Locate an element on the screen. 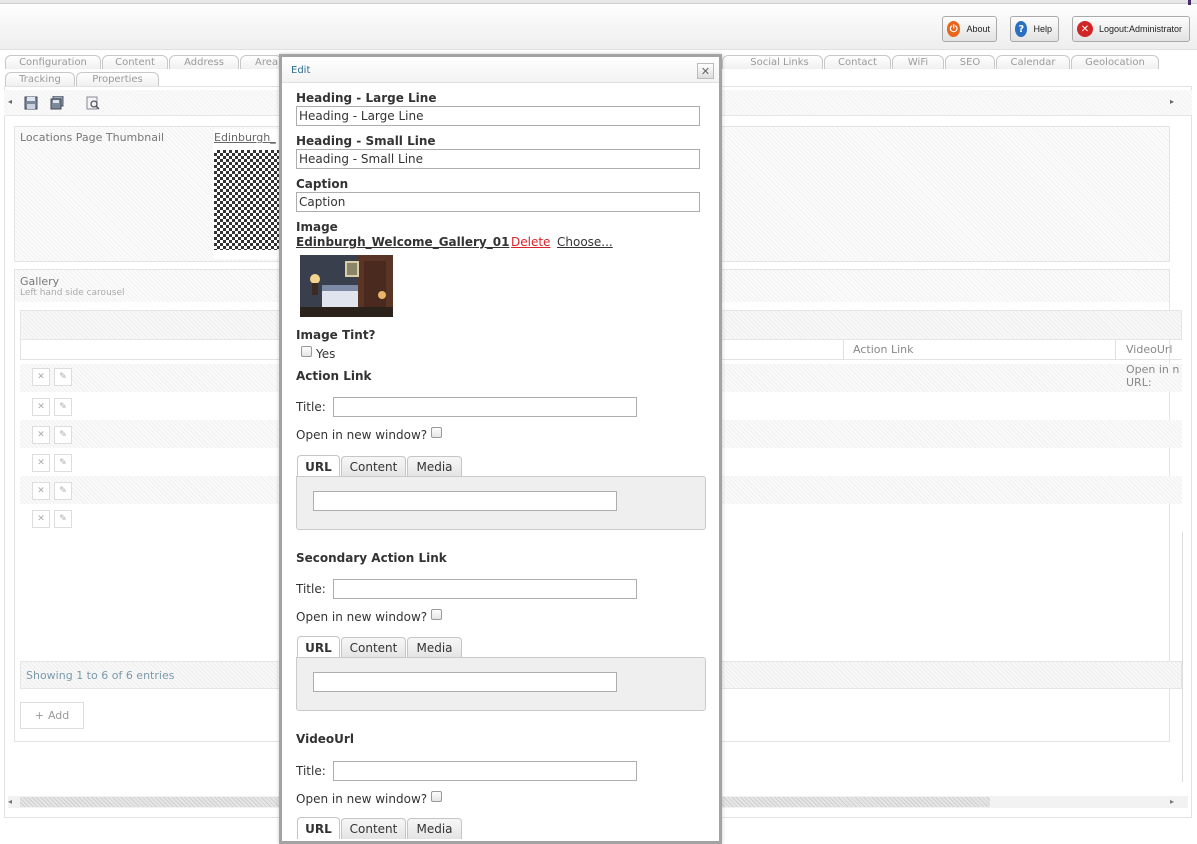 This screenshot has width=1197, height=844. help-button: ? Help is located at coordinates (1034, 29).